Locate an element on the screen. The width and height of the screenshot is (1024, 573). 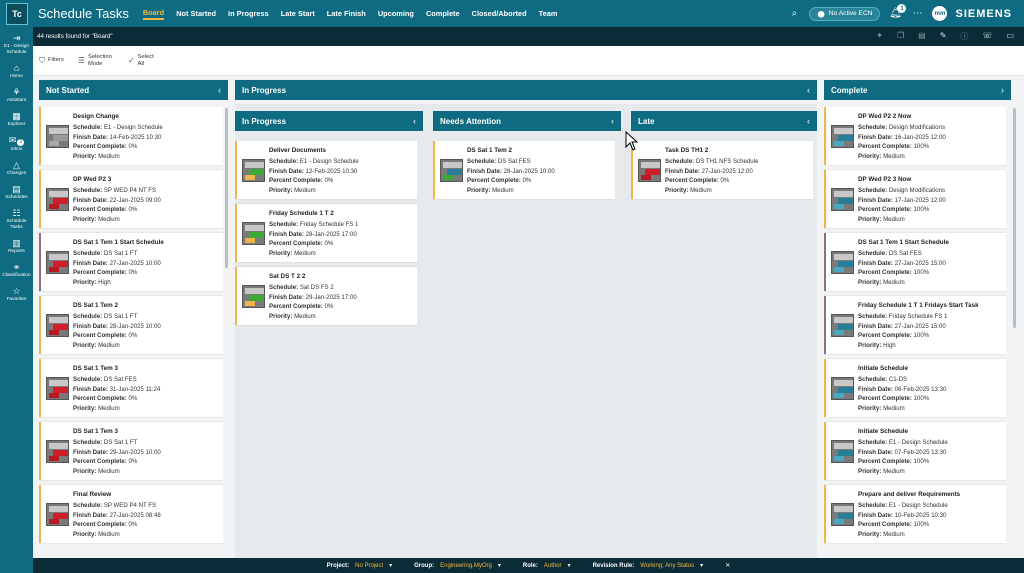
sidebar-item-home: ⌂ Home is located at coordinates (16, 71).